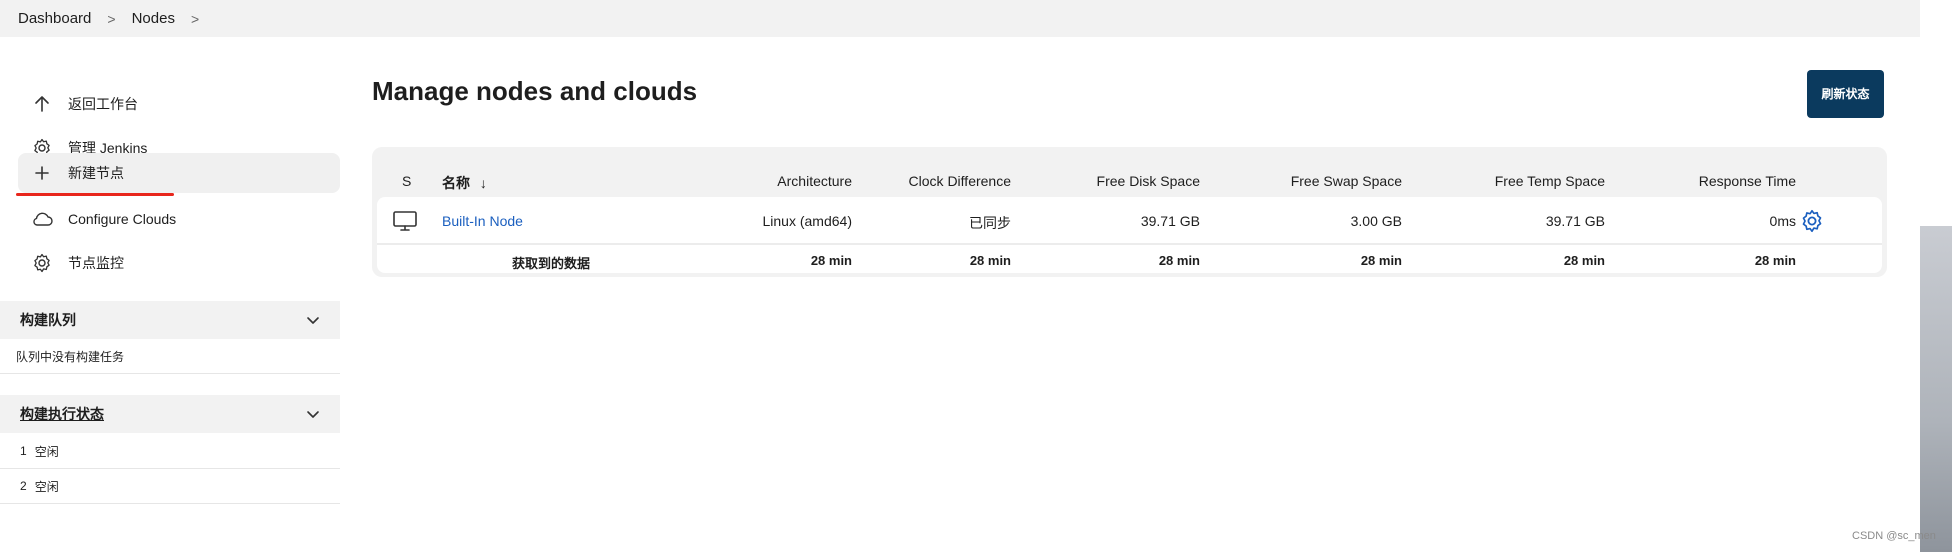 The image size is (1952, 552). What do you see at coordinates (990, 260) in the screenshot?
I see `footer-clock: 28 min` at bounding box center [990, 260].